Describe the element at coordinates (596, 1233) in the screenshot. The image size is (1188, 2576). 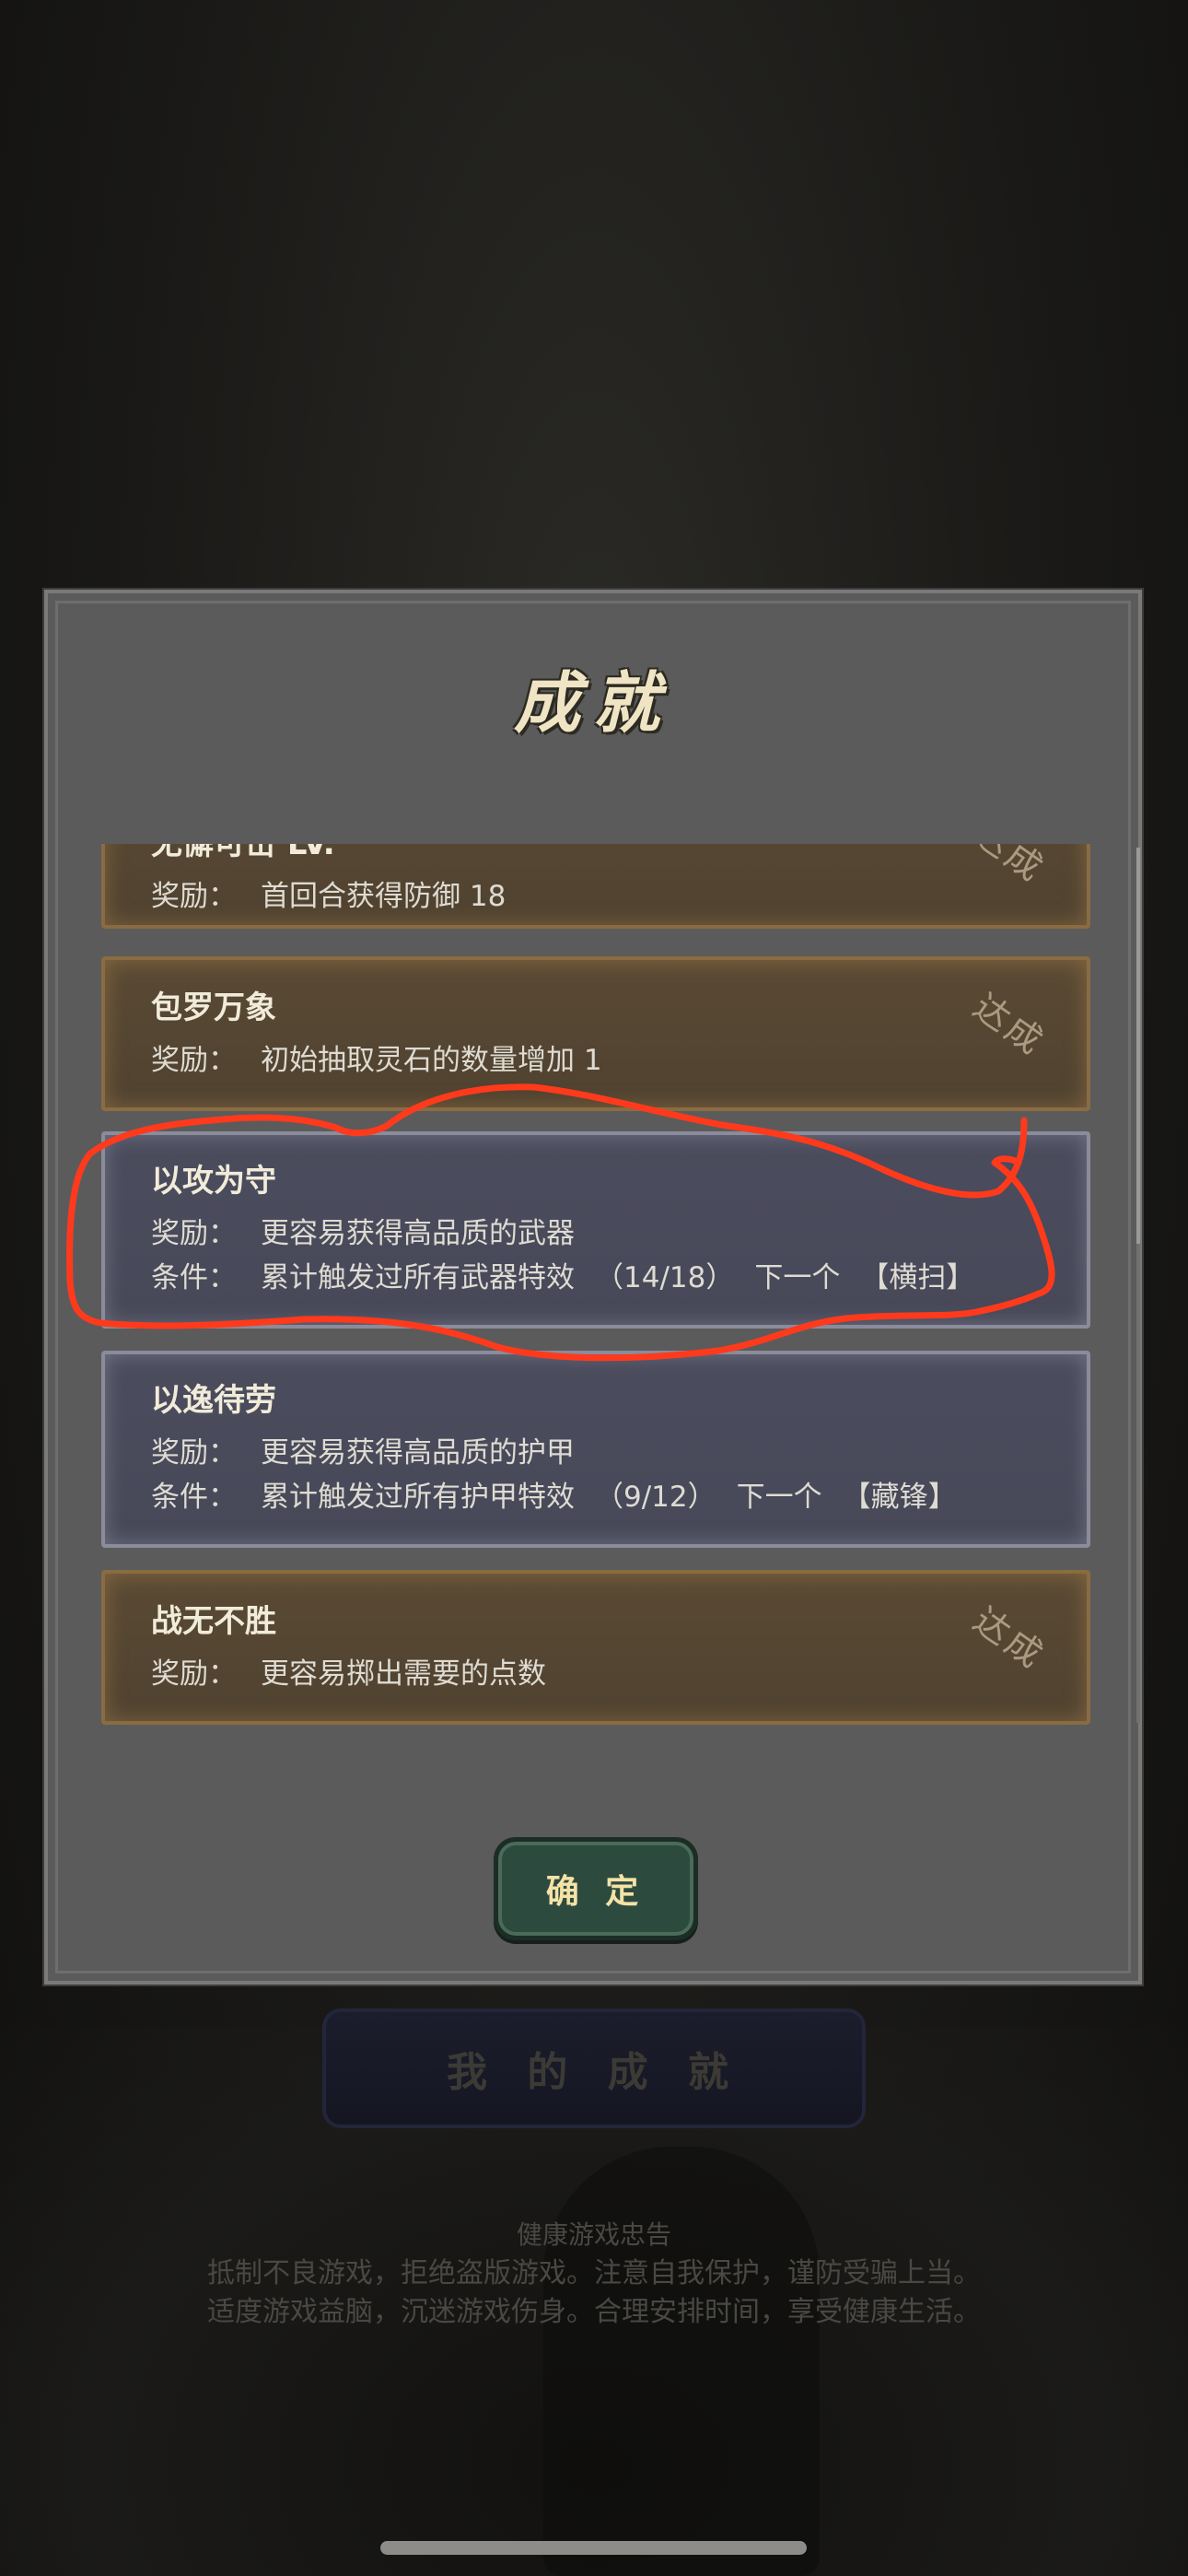
I see `achievement-reward: 奖励： 更容易获得高品质的武器` at that location.